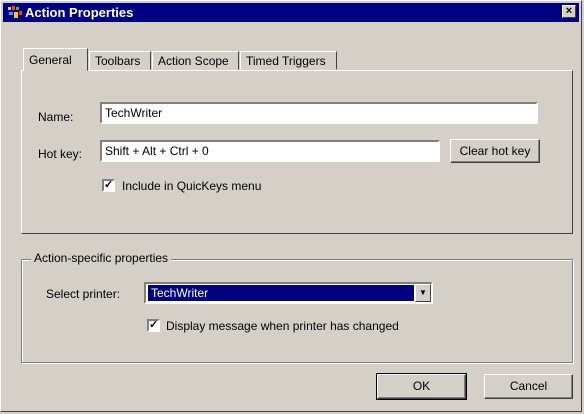  I want to click on display-message-label: Display message when printer has changed, so click(282, 326).